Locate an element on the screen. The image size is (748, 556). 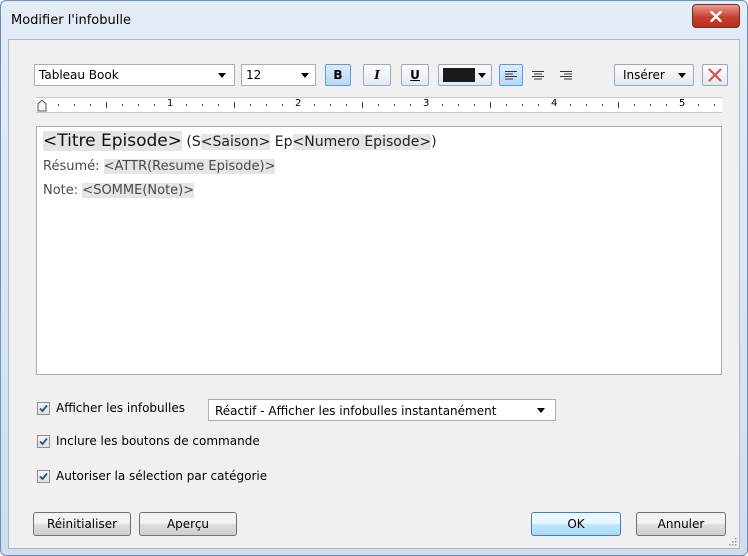
summary-field: <ATTR(Resume Episode)> is located at coordinates (189, 166).